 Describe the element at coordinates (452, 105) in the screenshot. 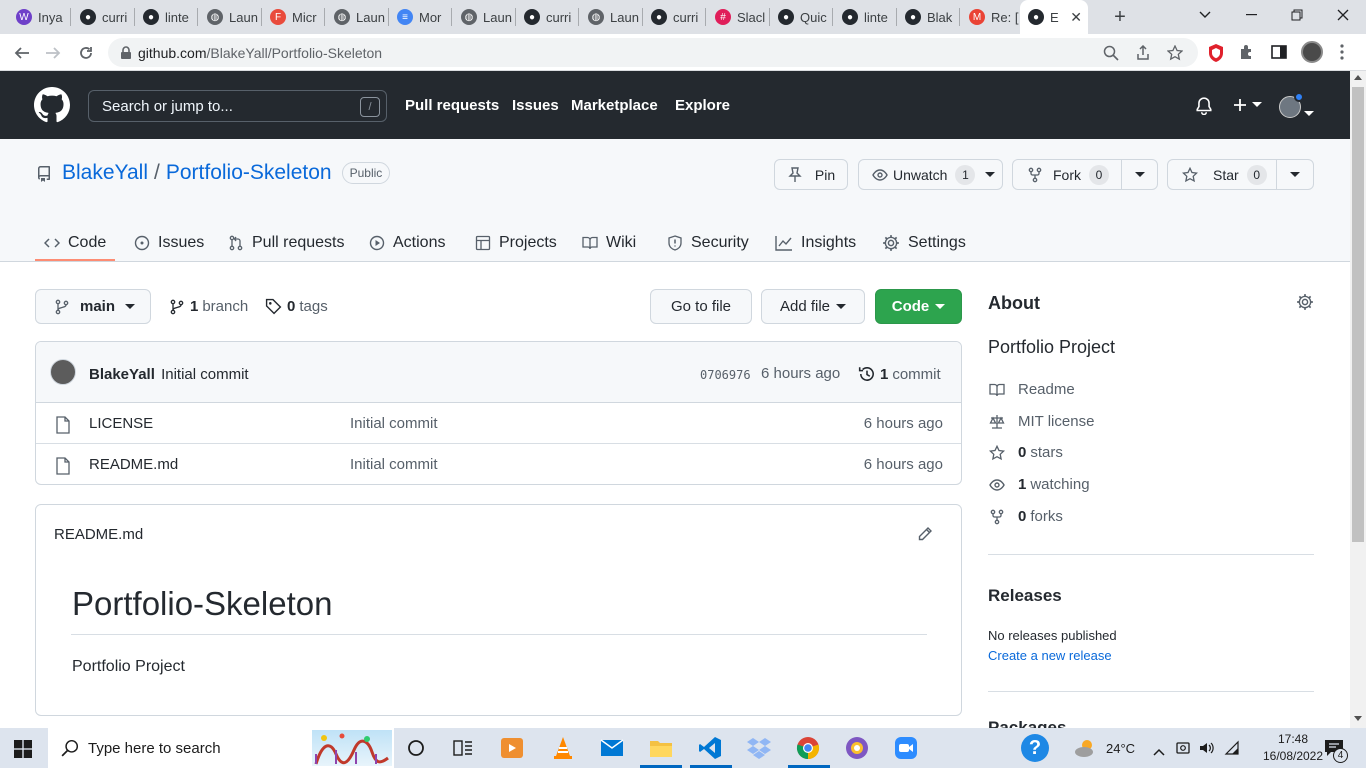

I see `nav-pull-requests: Pull requests` at that location.